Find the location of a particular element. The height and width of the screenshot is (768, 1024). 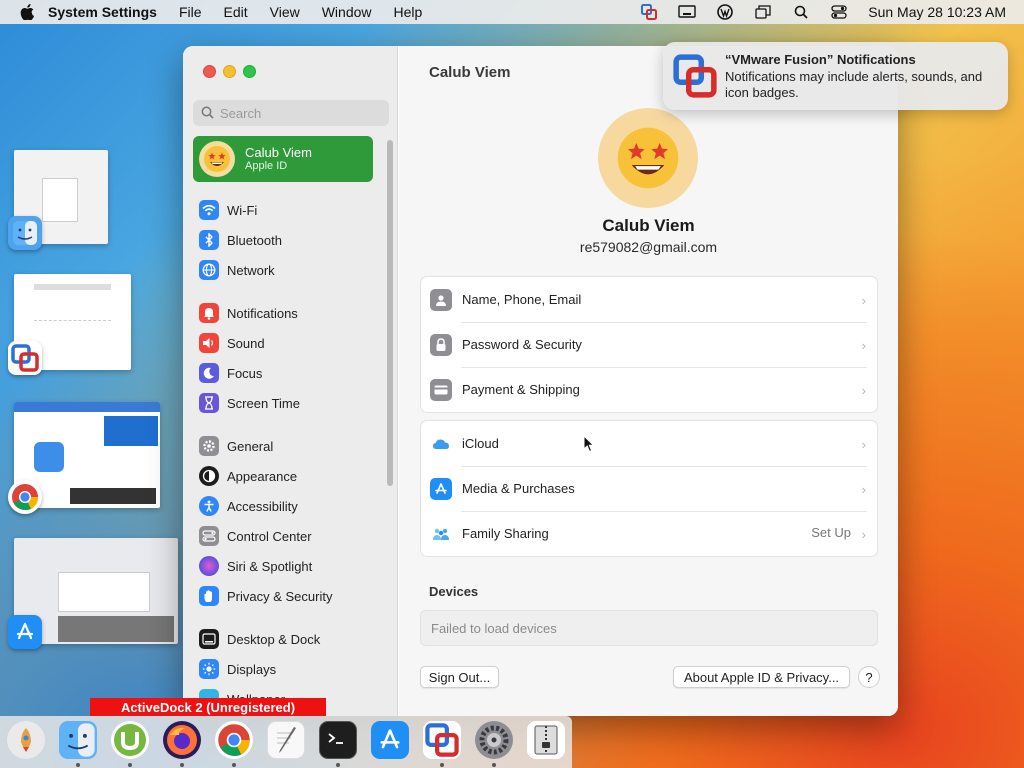

sidebar-item-accessibility: Accessibility is located at coordinates (248, 506).